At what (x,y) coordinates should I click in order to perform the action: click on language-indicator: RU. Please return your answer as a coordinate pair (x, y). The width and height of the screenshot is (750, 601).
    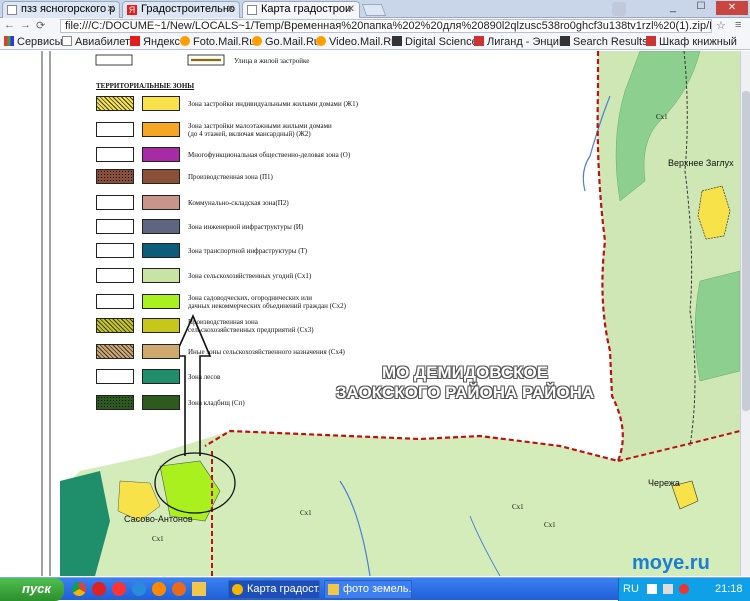
    Looking at the image, I should click on (631, 589).